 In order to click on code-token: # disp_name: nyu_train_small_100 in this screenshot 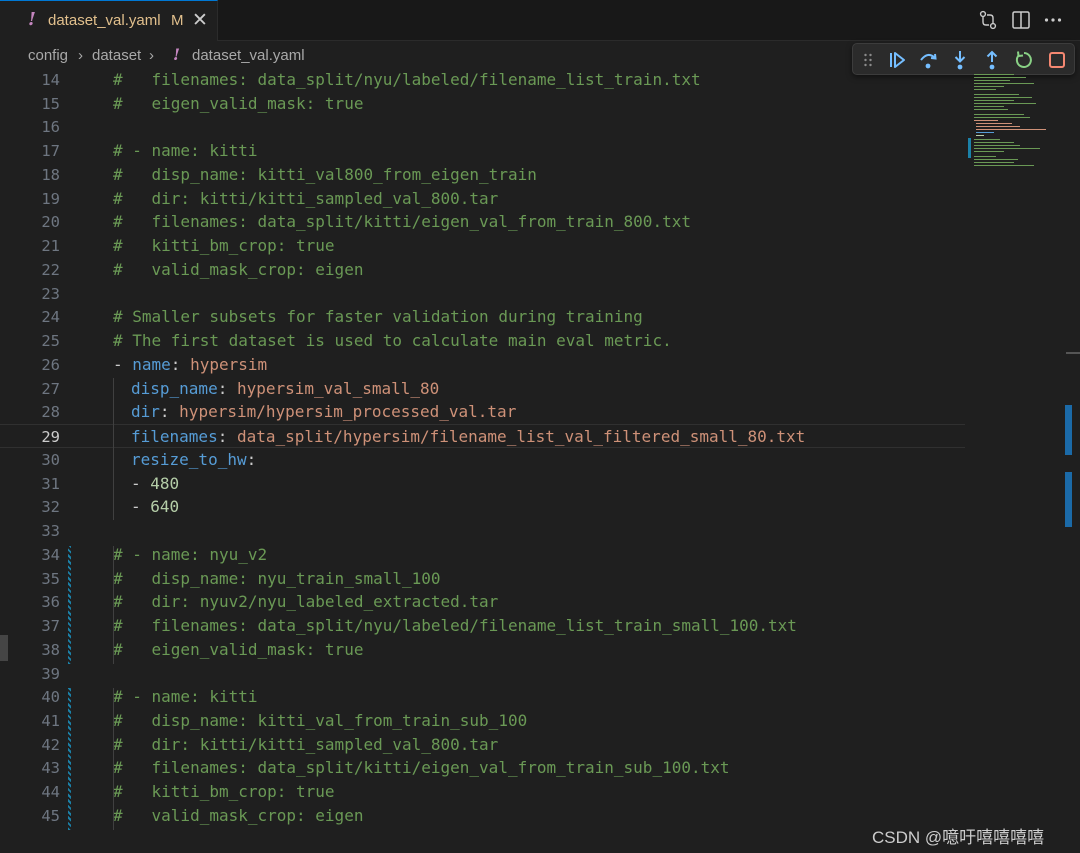, I will do `click(277, 578)`.